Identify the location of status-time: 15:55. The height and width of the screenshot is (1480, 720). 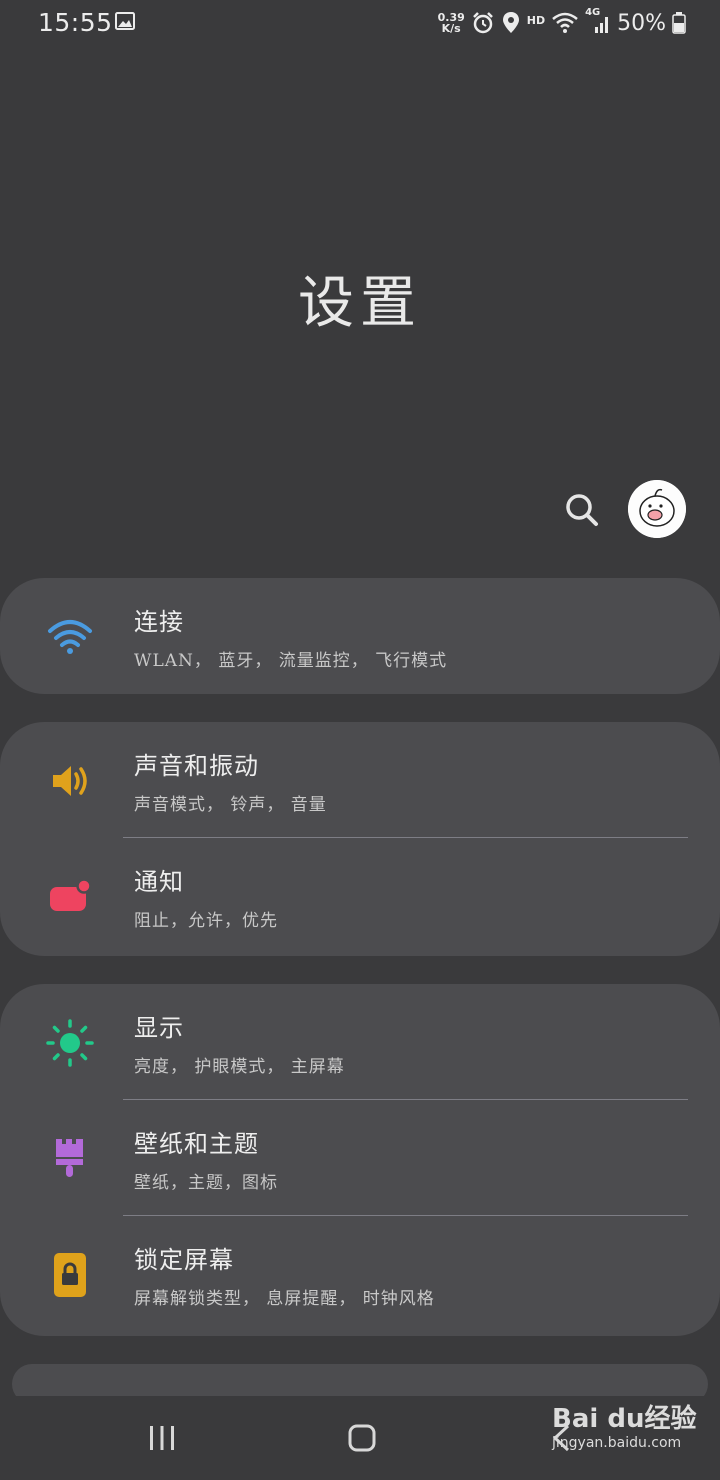
(75, 22).